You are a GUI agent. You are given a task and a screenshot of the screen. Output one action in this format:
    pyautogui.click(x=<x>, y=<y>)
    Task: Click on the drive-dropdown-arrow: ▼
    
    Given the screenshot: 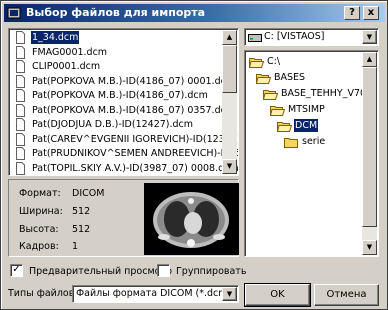 What is the action you would take?
    pyautogui.click(x=369, y=37)
    